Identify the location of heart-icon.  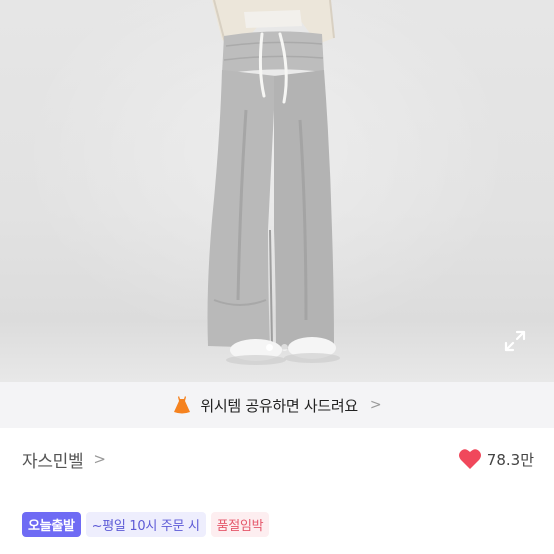
(469, 459).